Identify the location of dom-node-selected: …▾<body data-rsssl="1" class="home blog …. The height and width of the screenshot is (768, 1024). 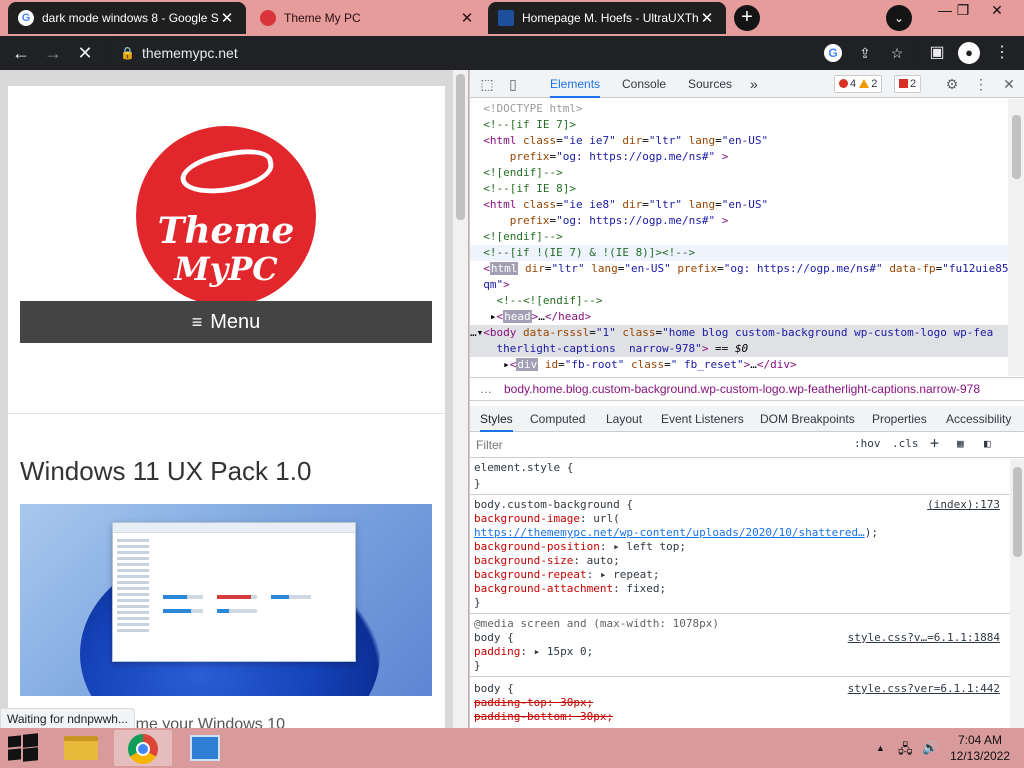
(740, 333).